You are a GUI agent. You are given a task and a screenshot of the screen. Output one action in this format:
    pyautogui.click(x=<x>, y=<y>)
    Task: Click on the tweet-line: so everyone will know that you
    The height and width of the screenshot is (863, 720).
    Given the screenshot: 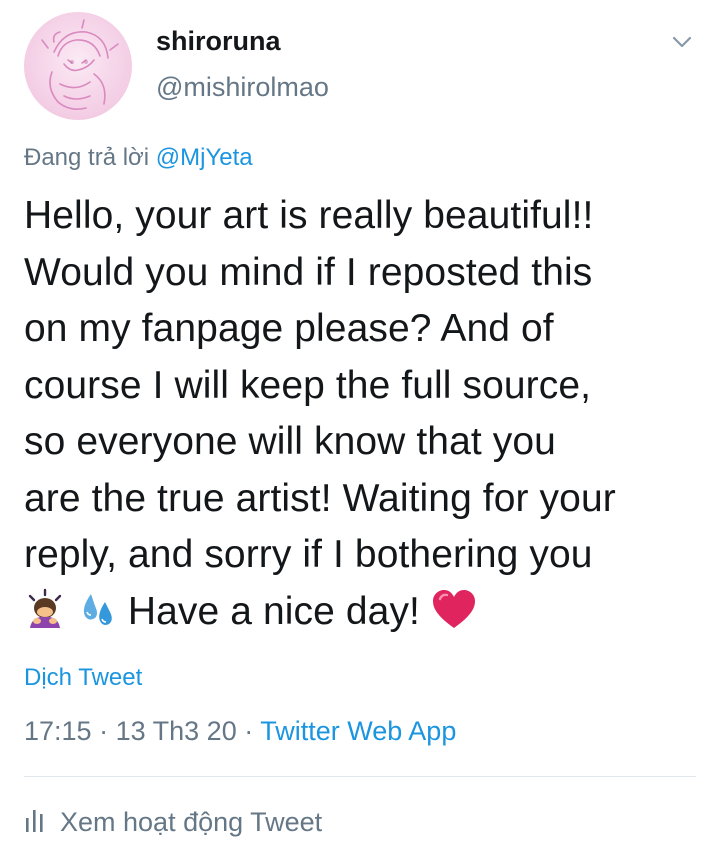 What is the action you would take?
    pyautogui.click(x=290, y=441)
    